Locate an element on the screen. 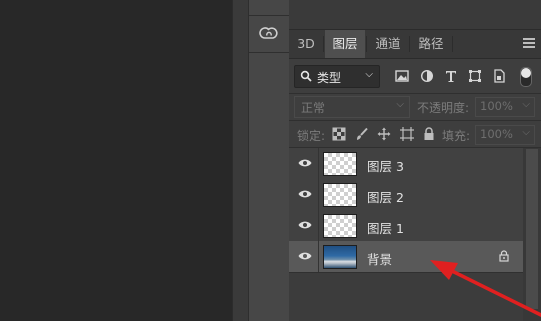  lock-artboard-icon is located at coordinates (407, 134).